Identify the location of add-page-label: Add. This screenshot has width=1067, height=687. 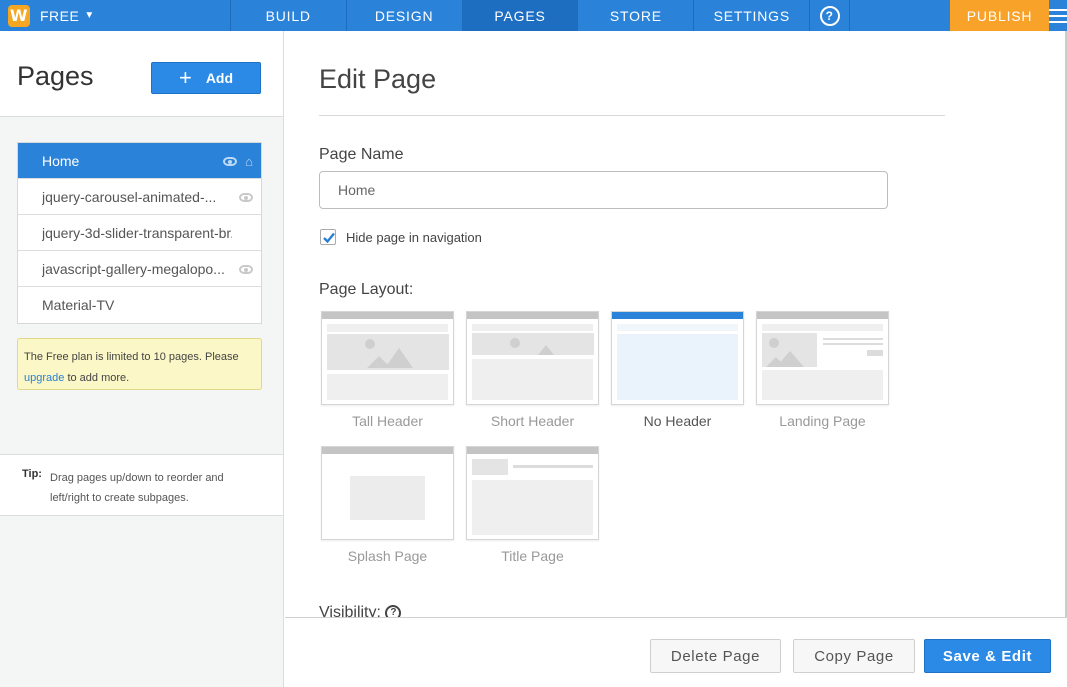
(219, 78).